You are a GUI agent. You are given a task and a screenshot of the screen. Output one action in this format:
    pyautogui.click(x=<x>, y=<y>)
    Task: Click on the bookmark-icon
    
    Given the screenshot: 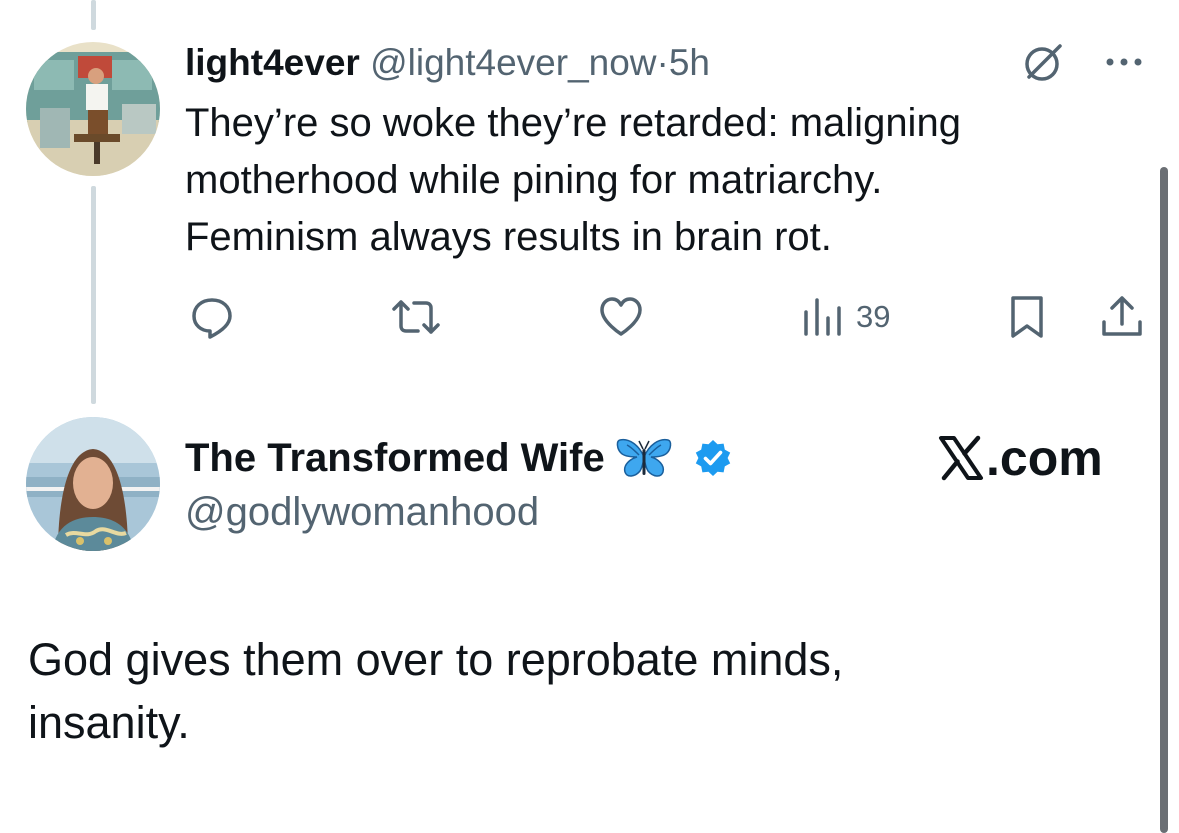 What is the action you would take?
    pyautogui.click(x=1027, y=317)
    